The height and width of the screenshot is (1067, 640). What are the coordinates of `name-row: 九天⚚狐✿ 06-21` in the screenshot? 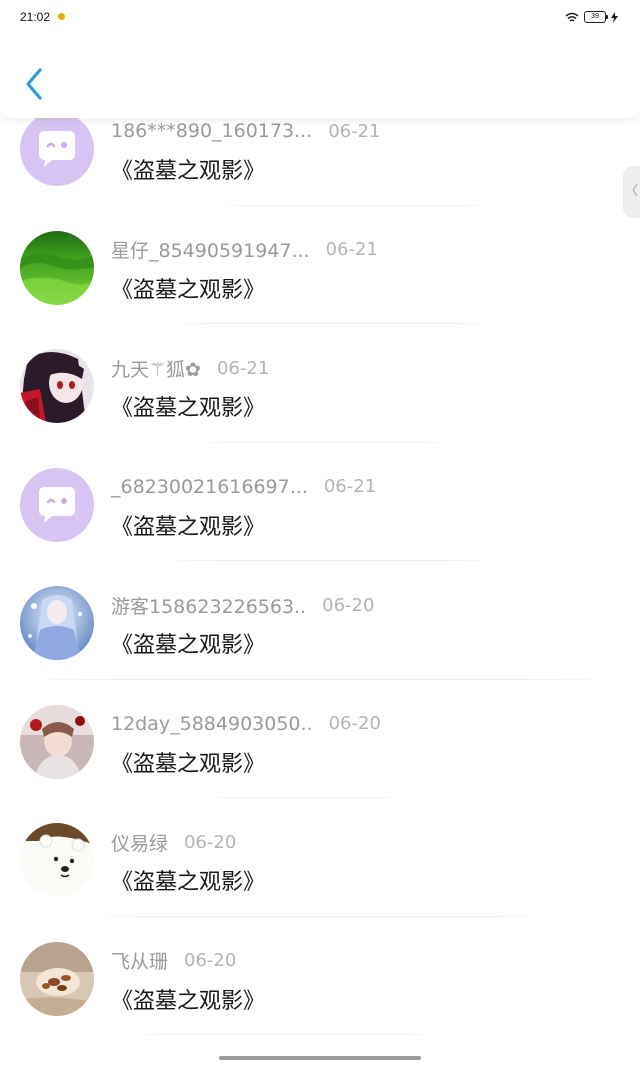 It's located at (190, 368).